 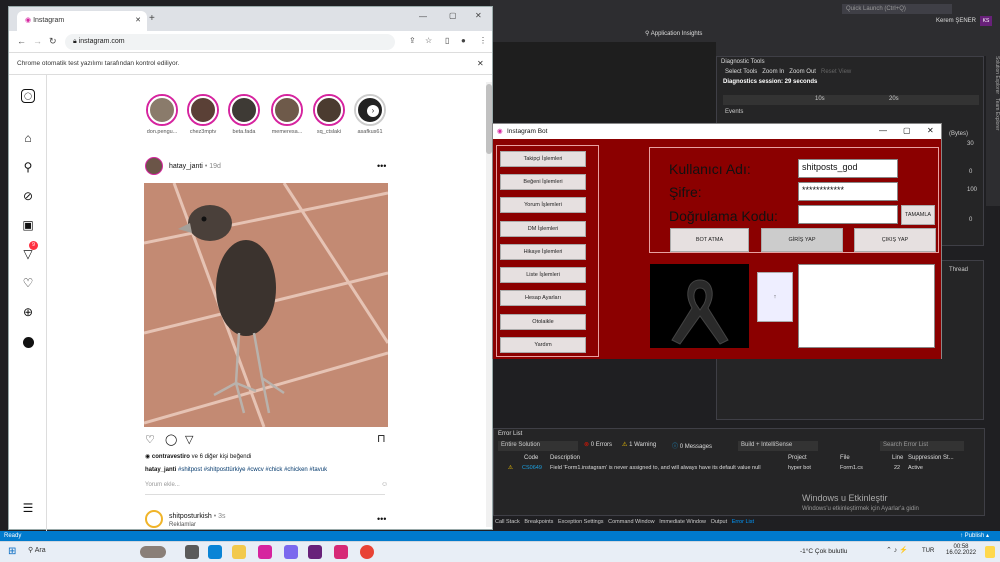 I want to click on visual-studio-icon, so click(x=315, y=552).